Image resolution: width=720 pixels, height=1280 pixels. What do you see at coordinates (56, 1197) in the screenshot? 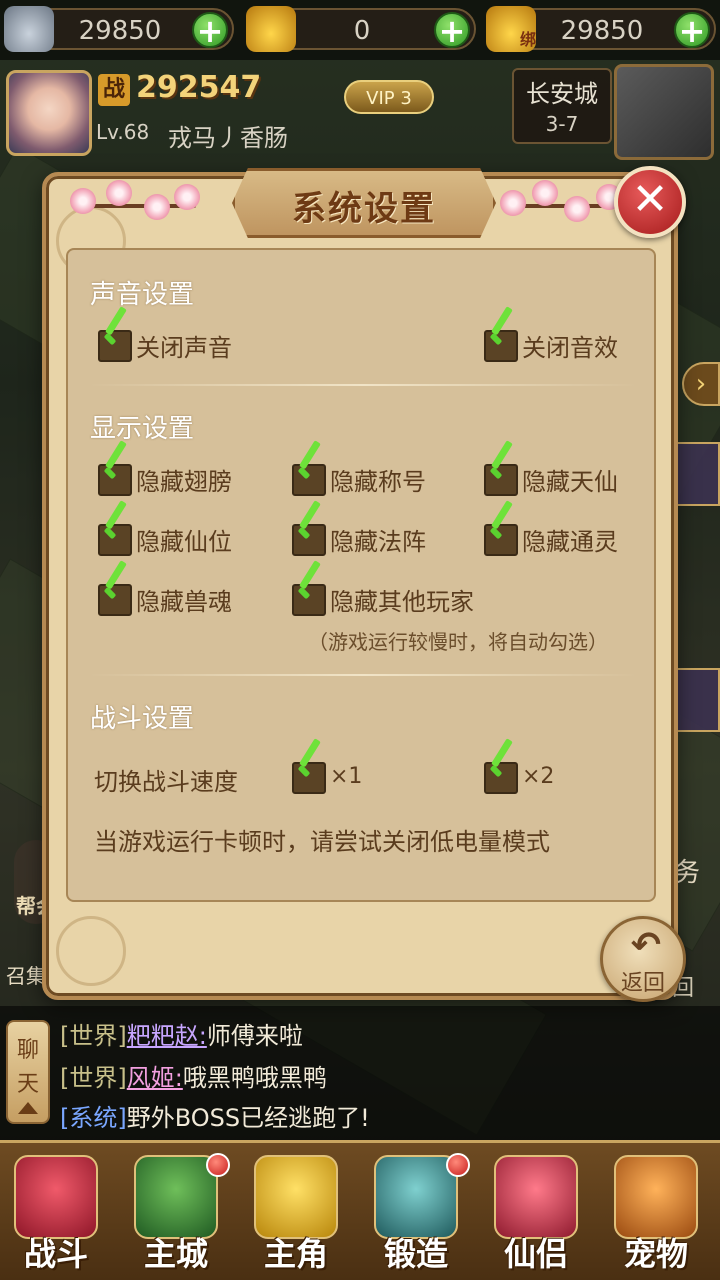
I see `battle-icon` at bounding box center [56, 1197].